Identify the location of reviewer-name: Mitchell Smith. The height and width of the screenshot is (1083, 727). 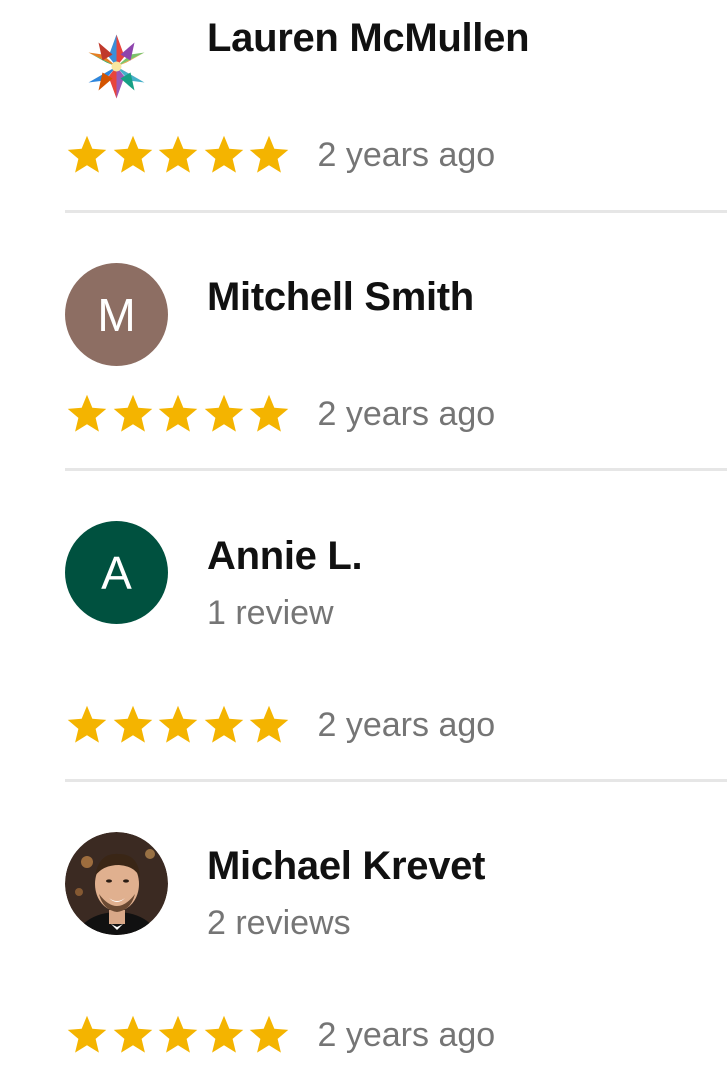
(340, 297).